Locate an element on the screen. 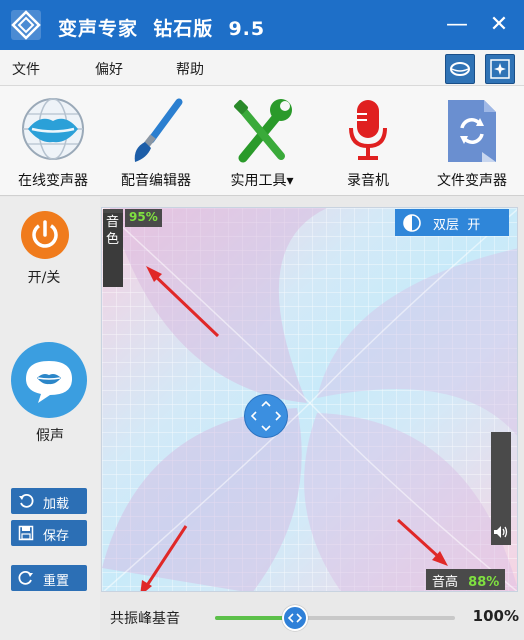 Image resolution: width=524 pixels, height=640 pixels. minimize-button: — is located at coordinates (457, 25).